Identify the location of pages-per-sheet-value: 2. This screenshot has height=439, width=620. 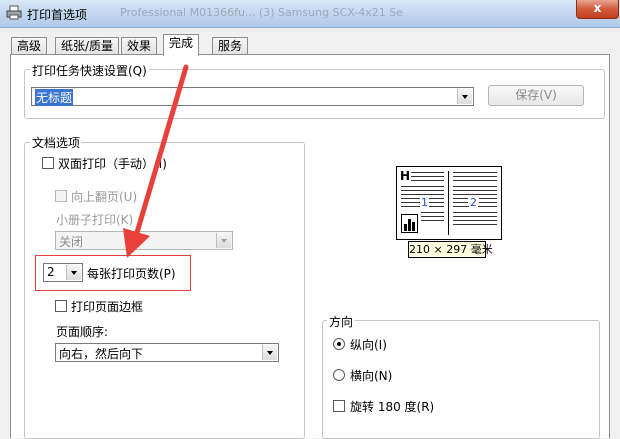
(51, 272).